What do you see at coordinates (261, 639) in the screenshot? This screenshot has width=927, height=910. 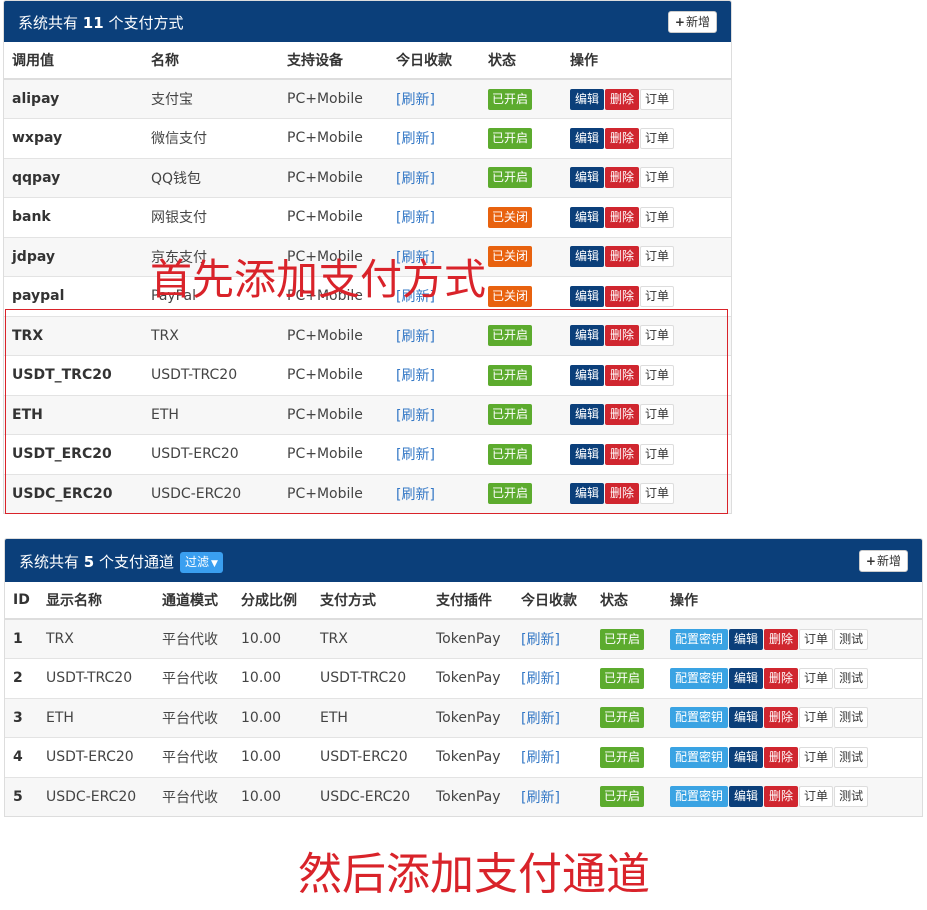 I see `channel-rate: 10.00` at bounding box center [261, 639].